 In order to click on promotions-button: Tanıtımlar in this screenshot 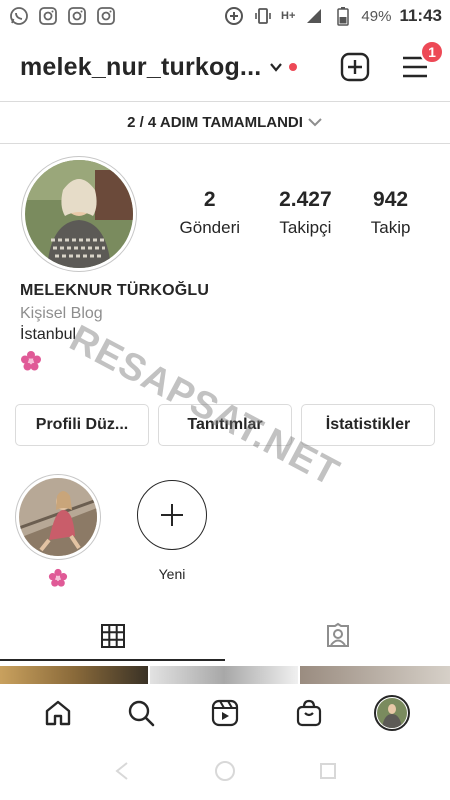, I will do `click(225, 425)`.